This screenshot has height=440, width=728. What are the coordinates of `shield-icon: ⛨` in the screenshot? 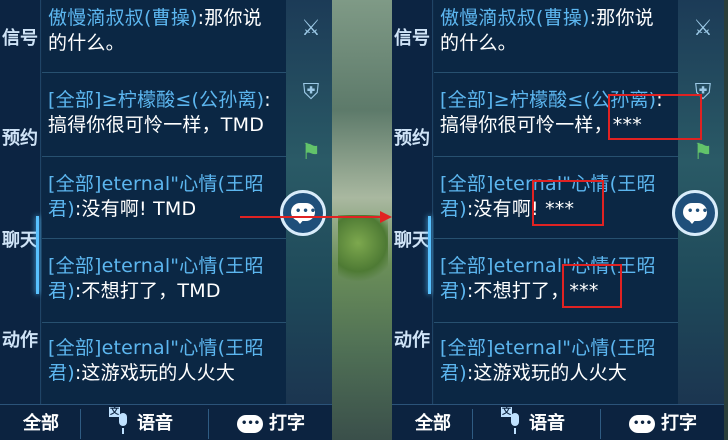 It's located at (311, 92).